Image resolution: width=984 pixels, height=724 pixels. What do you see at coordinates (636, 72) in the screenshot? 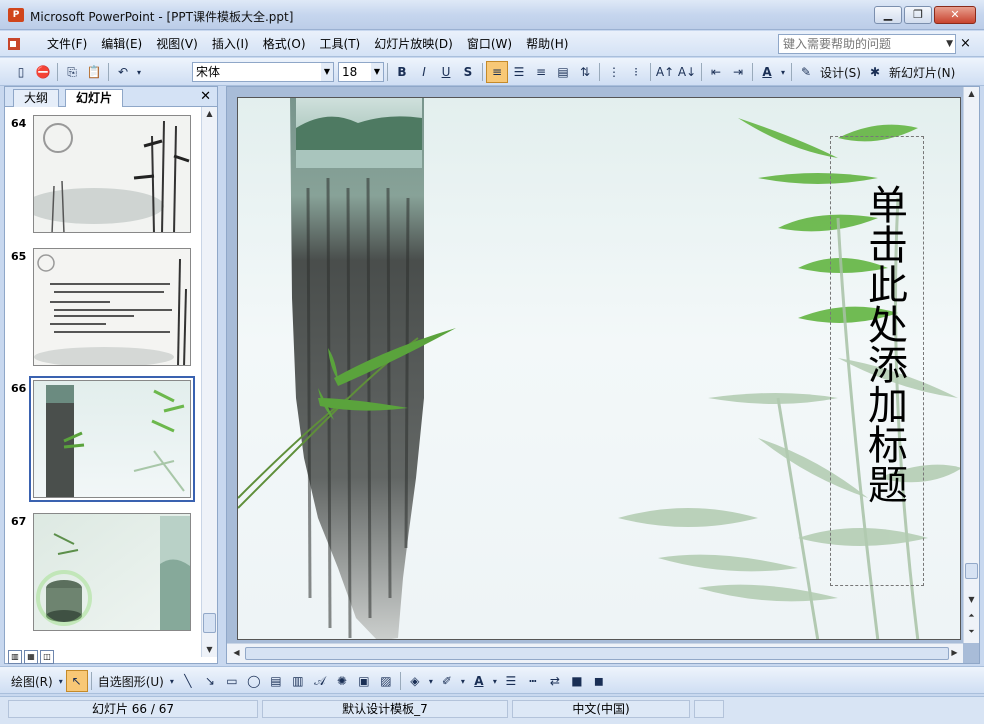
I see `bullets-icon: ⁝` at bounding box center [636, 72].